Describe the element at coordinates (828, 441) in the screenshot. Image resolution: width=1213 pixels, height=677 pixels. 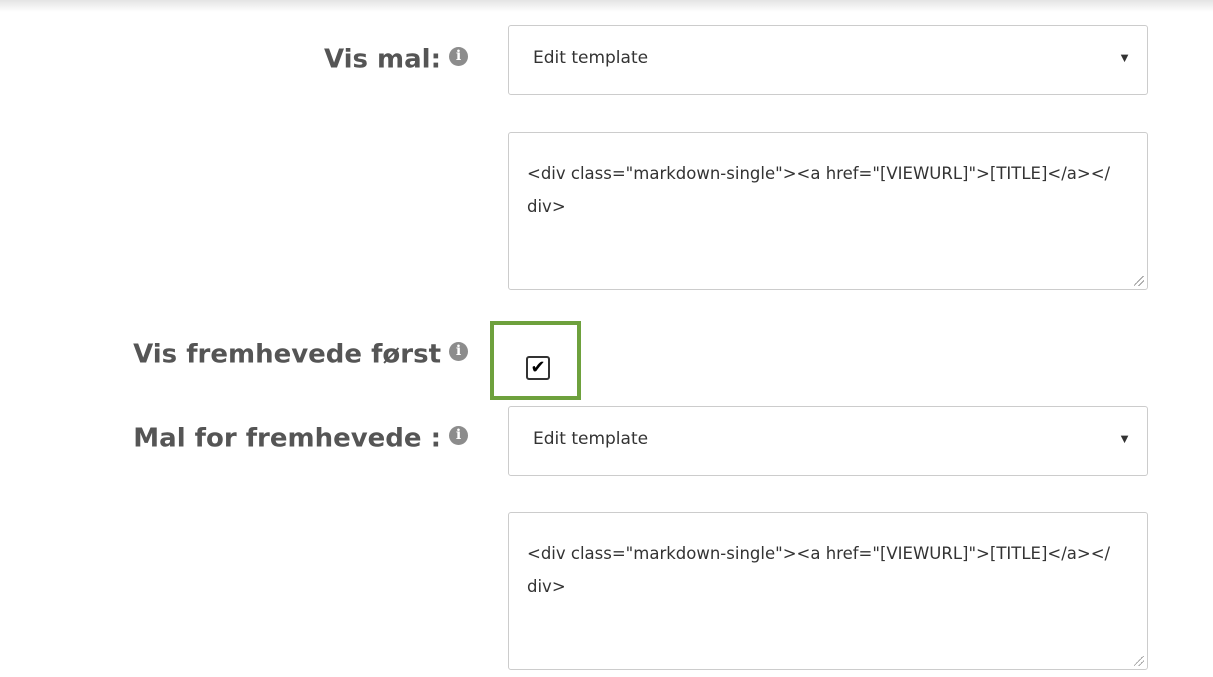
I see `featured-template-select: Edit template ▼` at that location.